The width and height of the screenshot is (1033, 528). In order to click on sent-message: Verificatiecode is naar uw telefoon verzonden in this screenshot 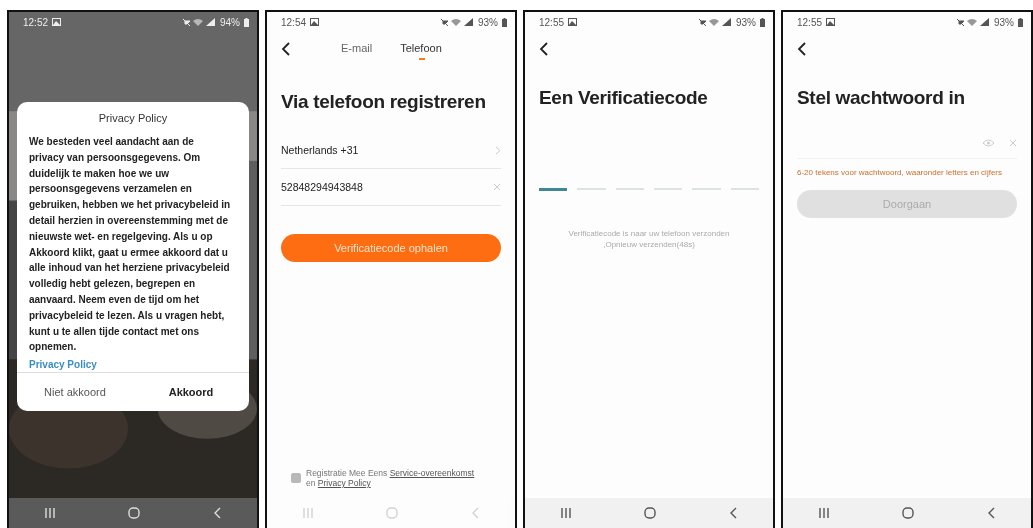, I will do `click(649, 233)`.